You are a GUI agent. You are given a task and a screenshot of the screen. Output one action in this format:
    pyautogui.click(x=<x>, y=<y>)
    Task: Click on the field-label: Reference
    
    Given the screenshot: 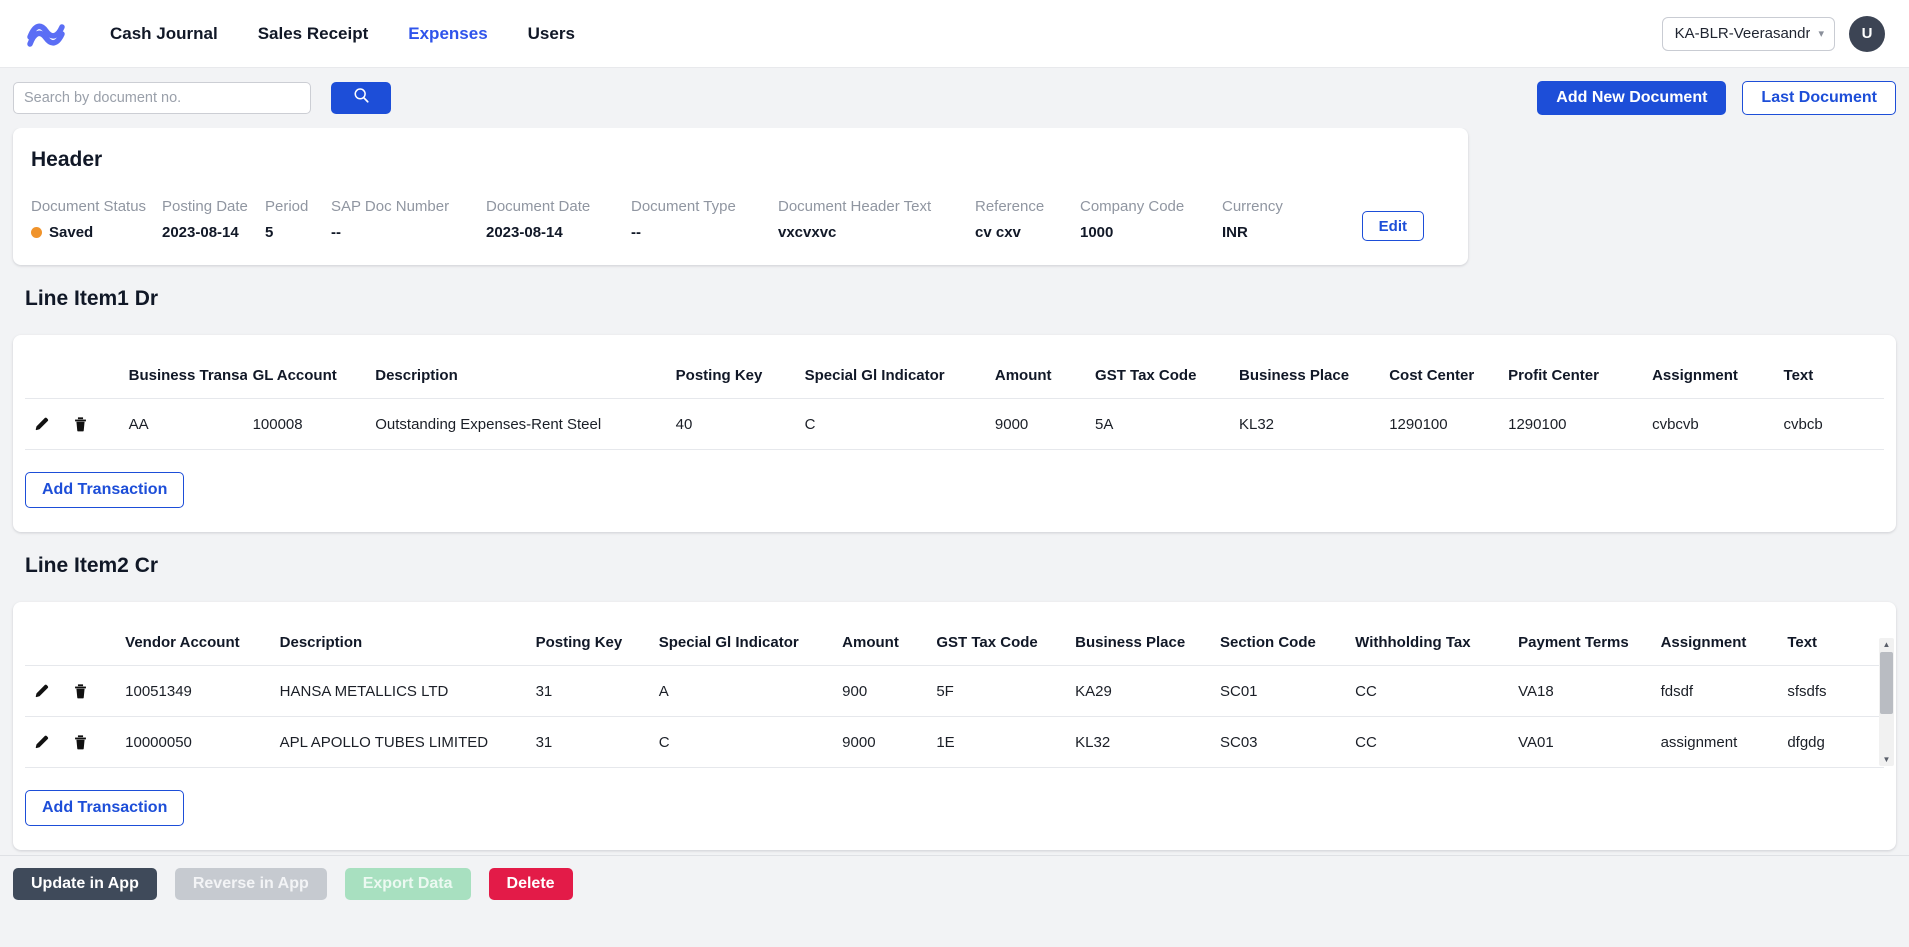 What is the action you would take?
    pyautogui.click(x=1010, y=206)
    